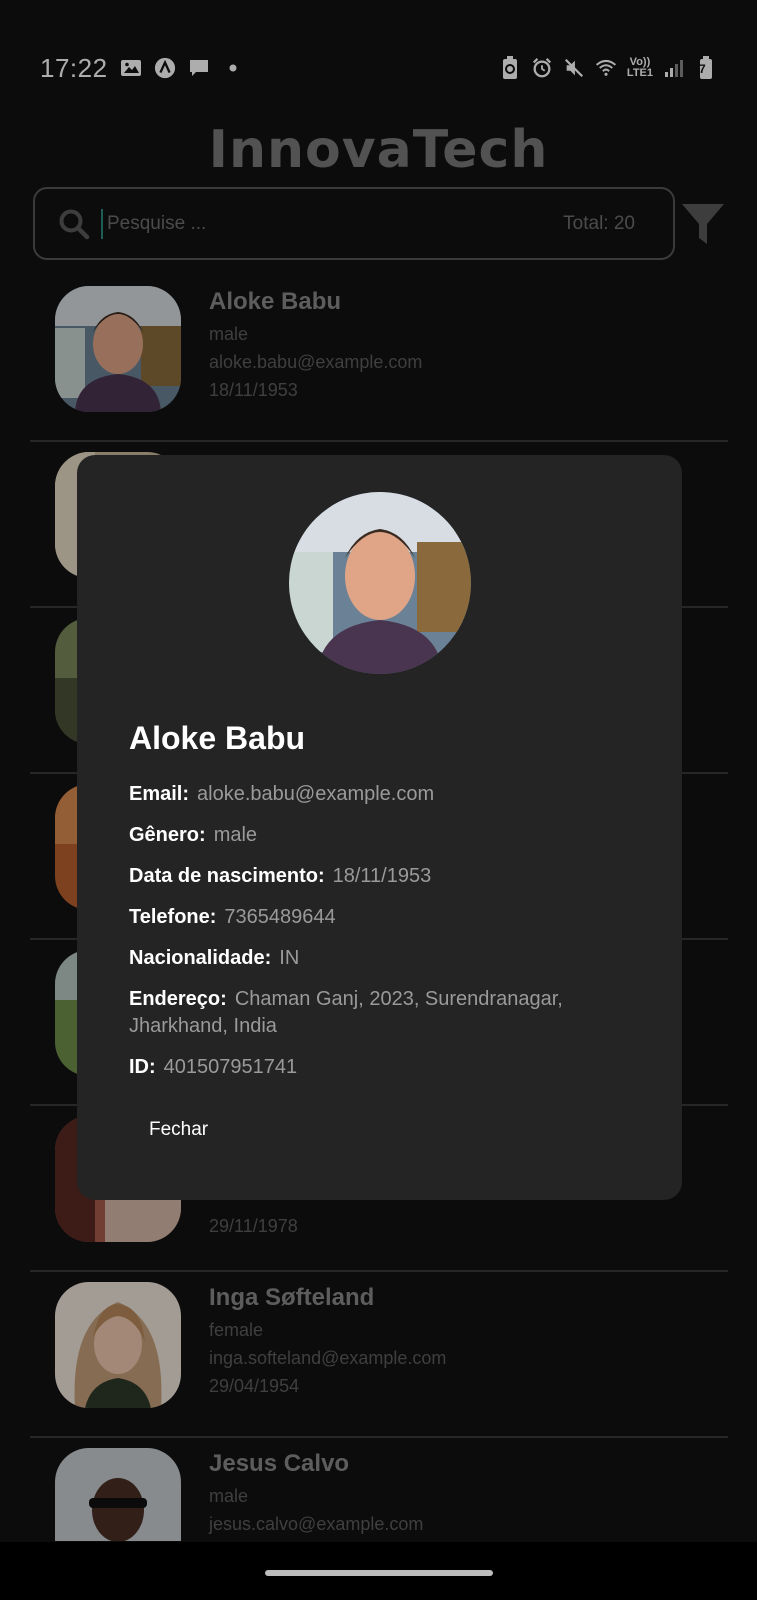 The image size is (757, 1600). What do you see at coordinates (213, 1067) in the screenshot?
I see `field-id: ID: 401507951741` at bounding box center [213, 1067].